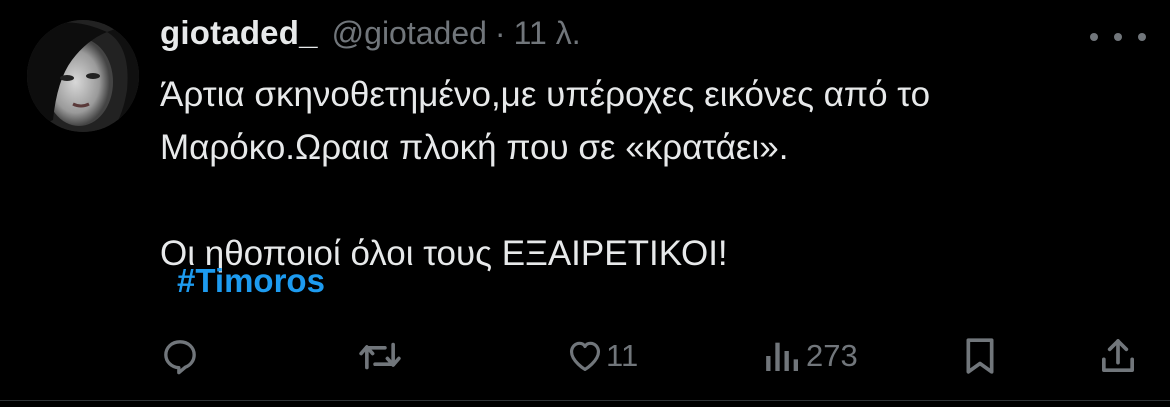 This screenshot has width=1170, height=407. I want to click on avatar-image, so click(83, 76).